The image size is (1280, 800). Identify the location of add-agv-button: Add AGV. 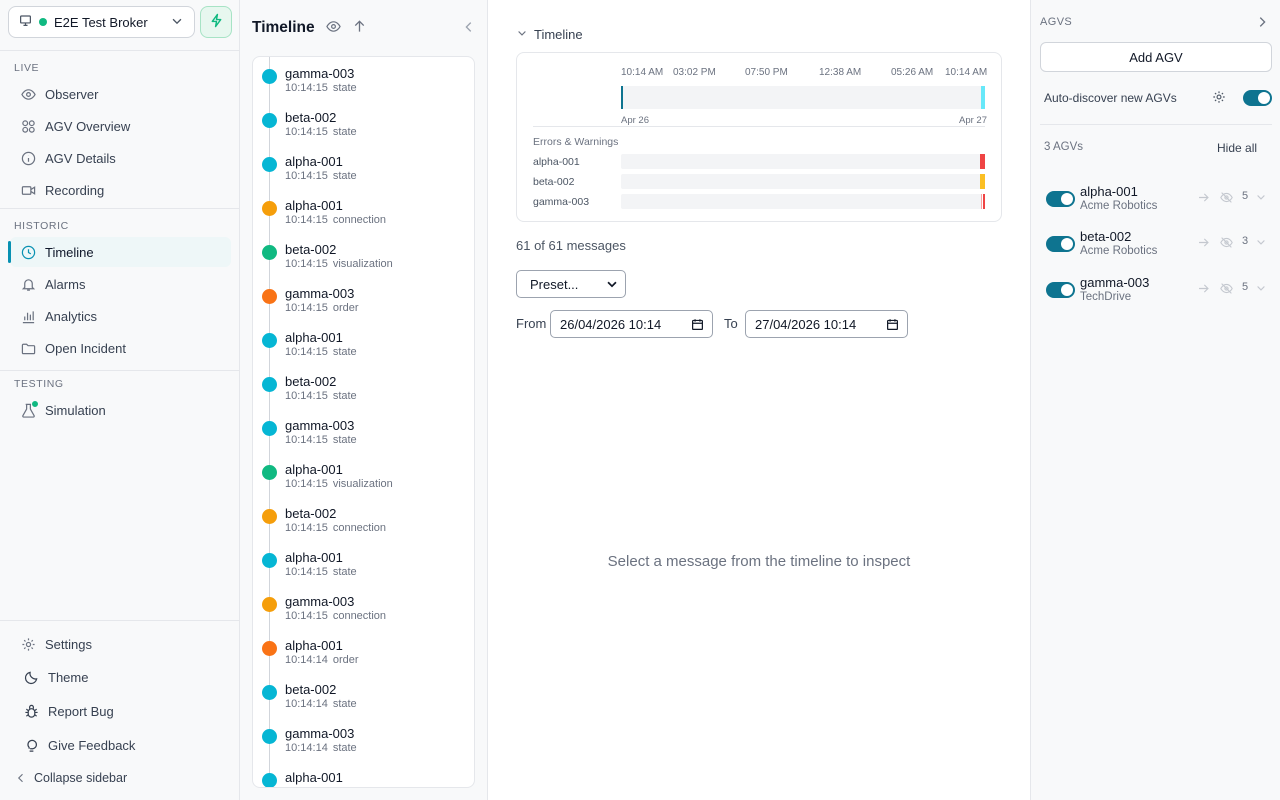
(1156, 57).